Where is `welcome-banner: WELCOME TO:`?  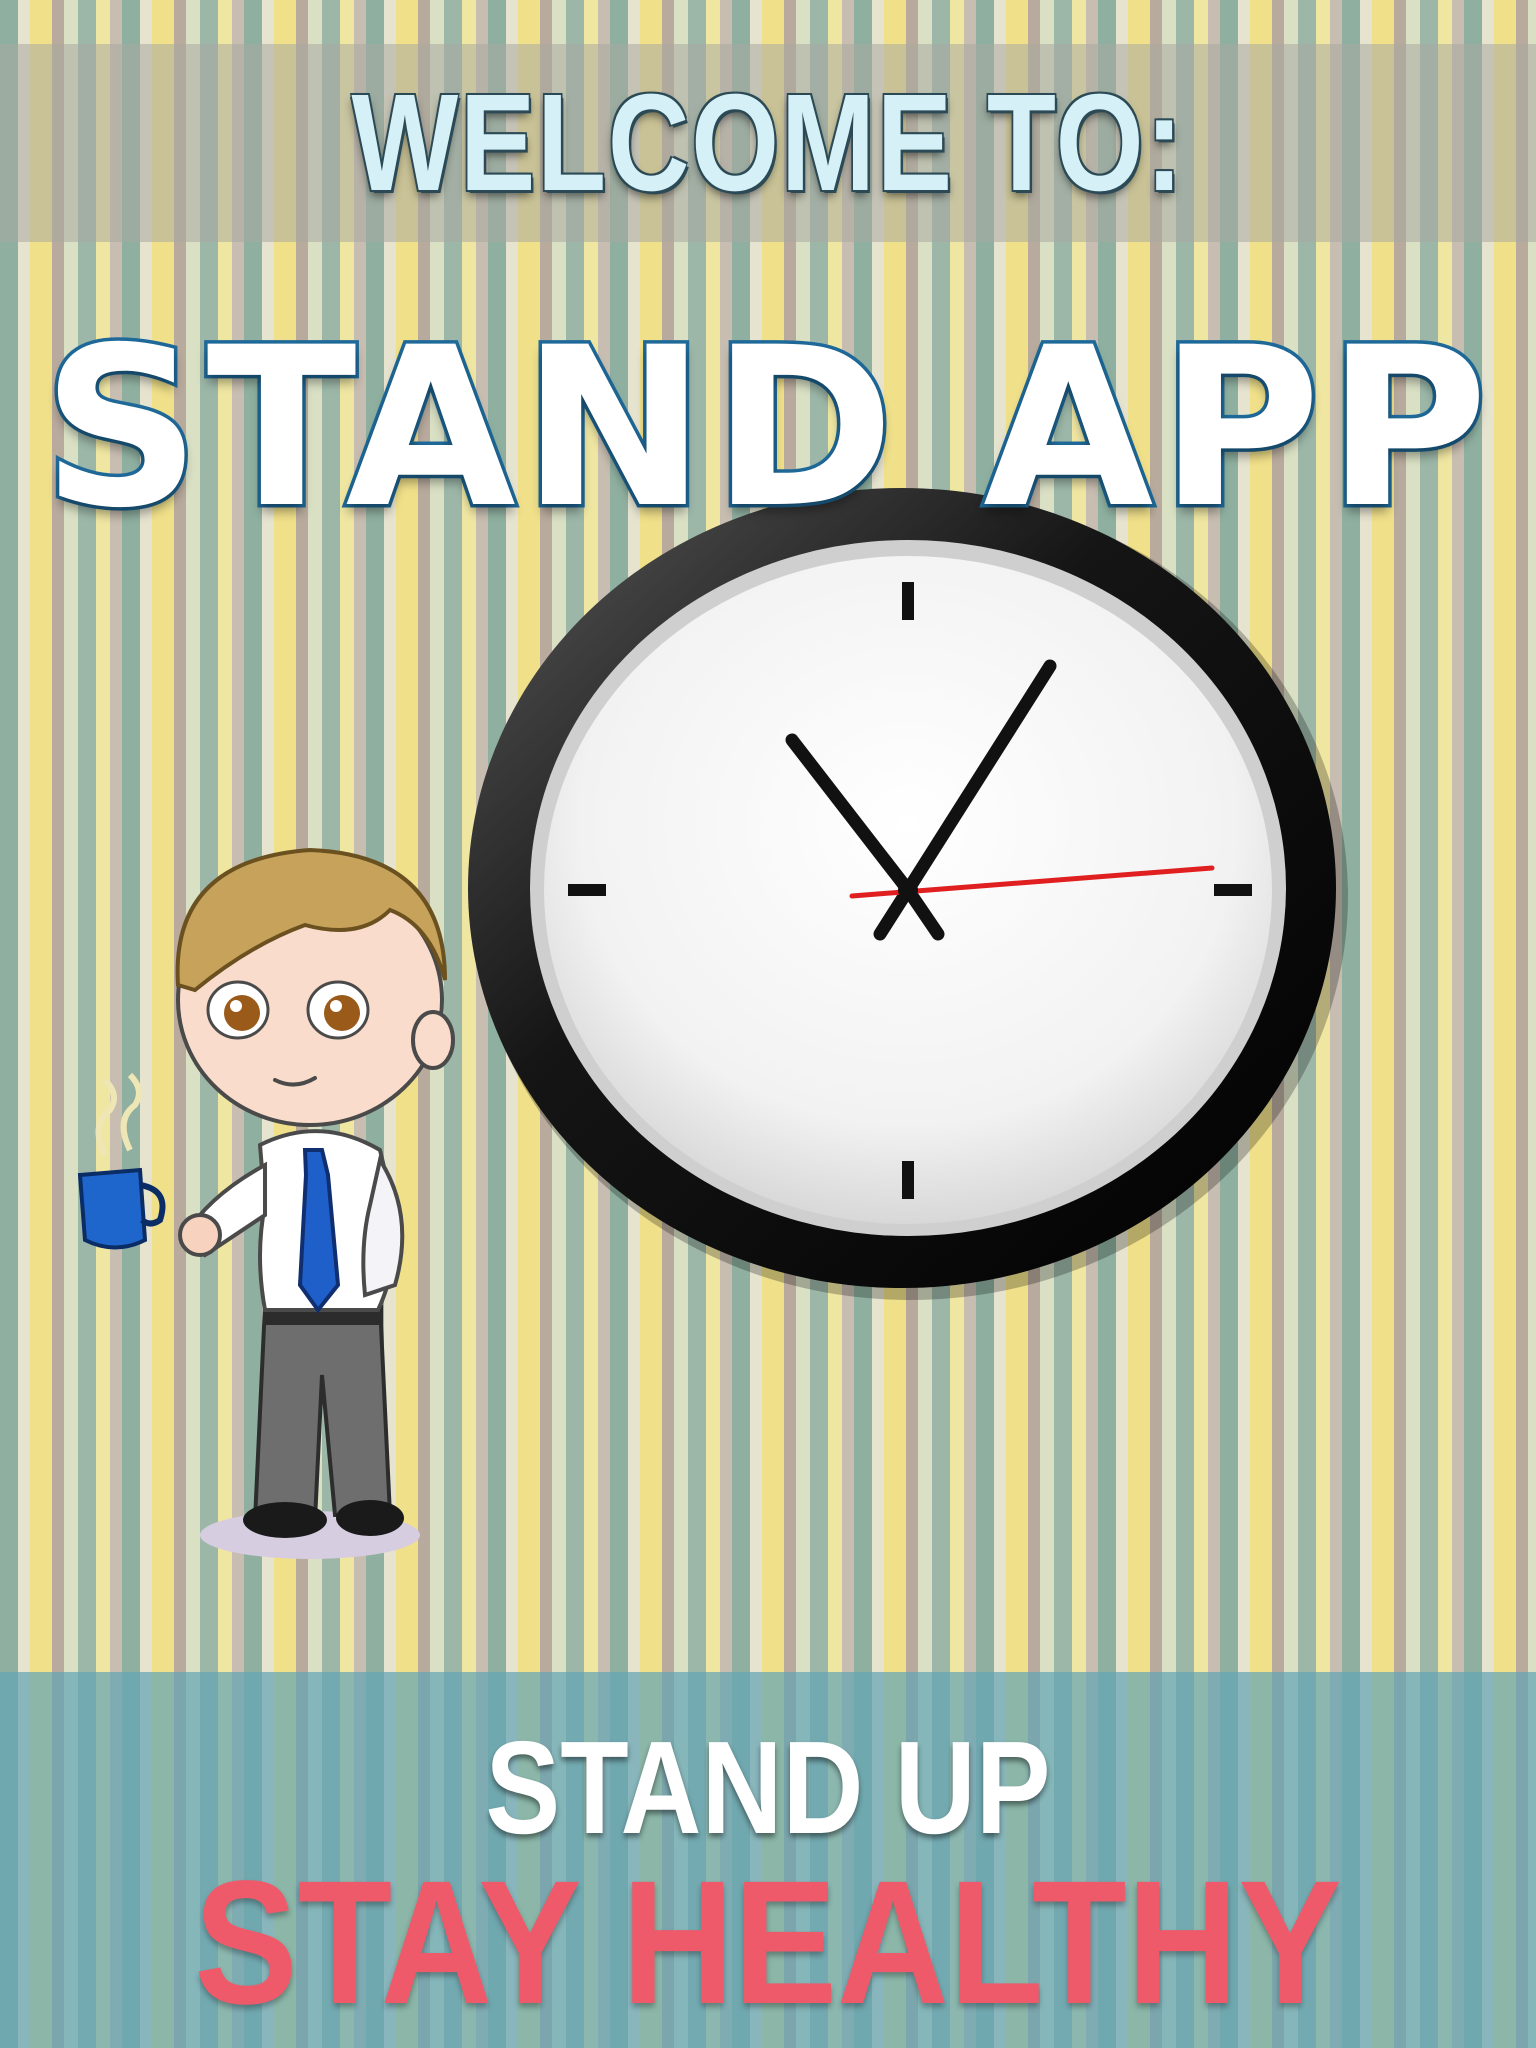 welcome-banner: WELCOME TO: is located at coordinates (768, 143).